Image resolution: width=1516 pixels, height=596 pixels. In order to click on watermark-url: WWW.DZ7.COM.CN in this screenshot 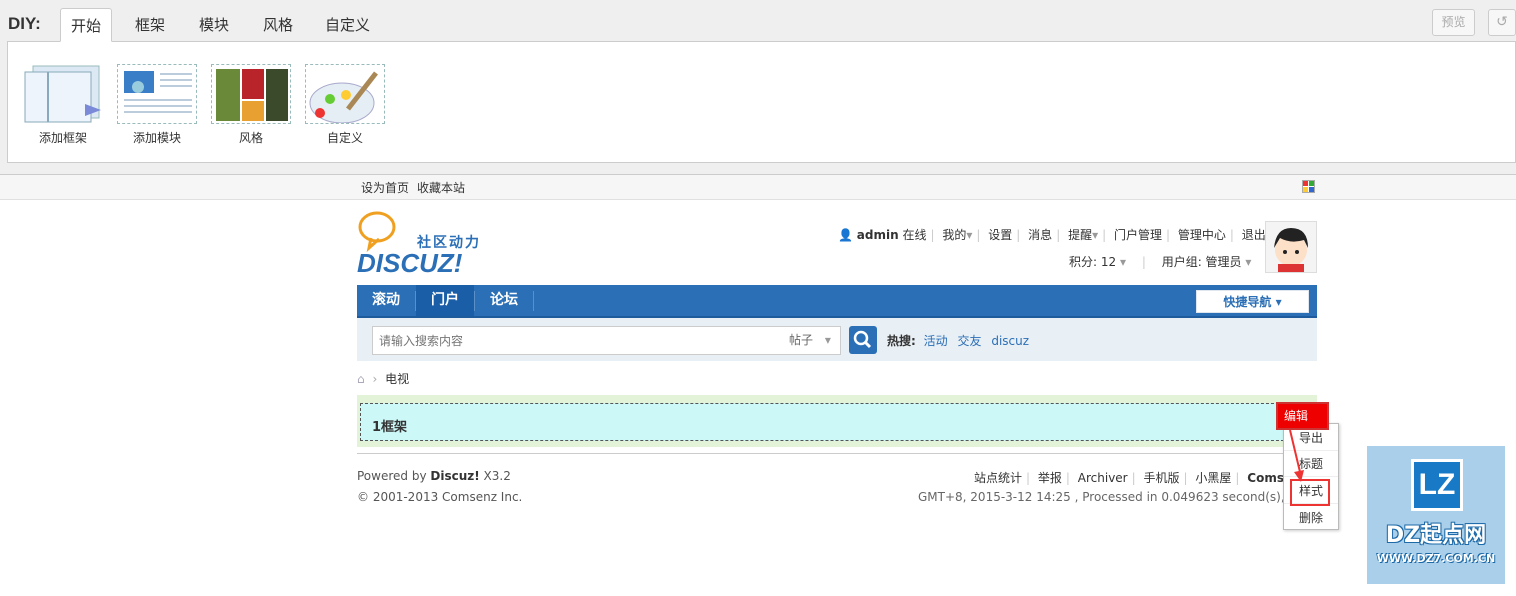, I will do `click(1436, 558)`.